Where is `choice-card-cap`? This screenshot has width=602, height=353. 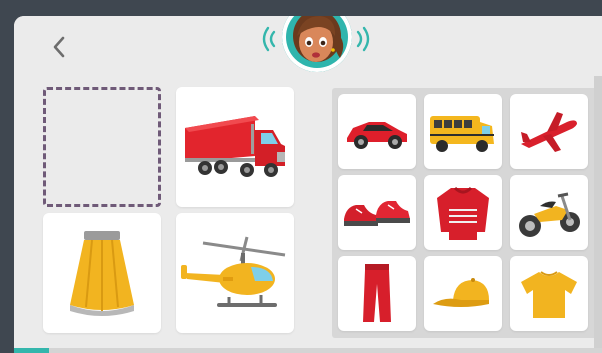 choice-card-cap is located at coordinates (463, 293).